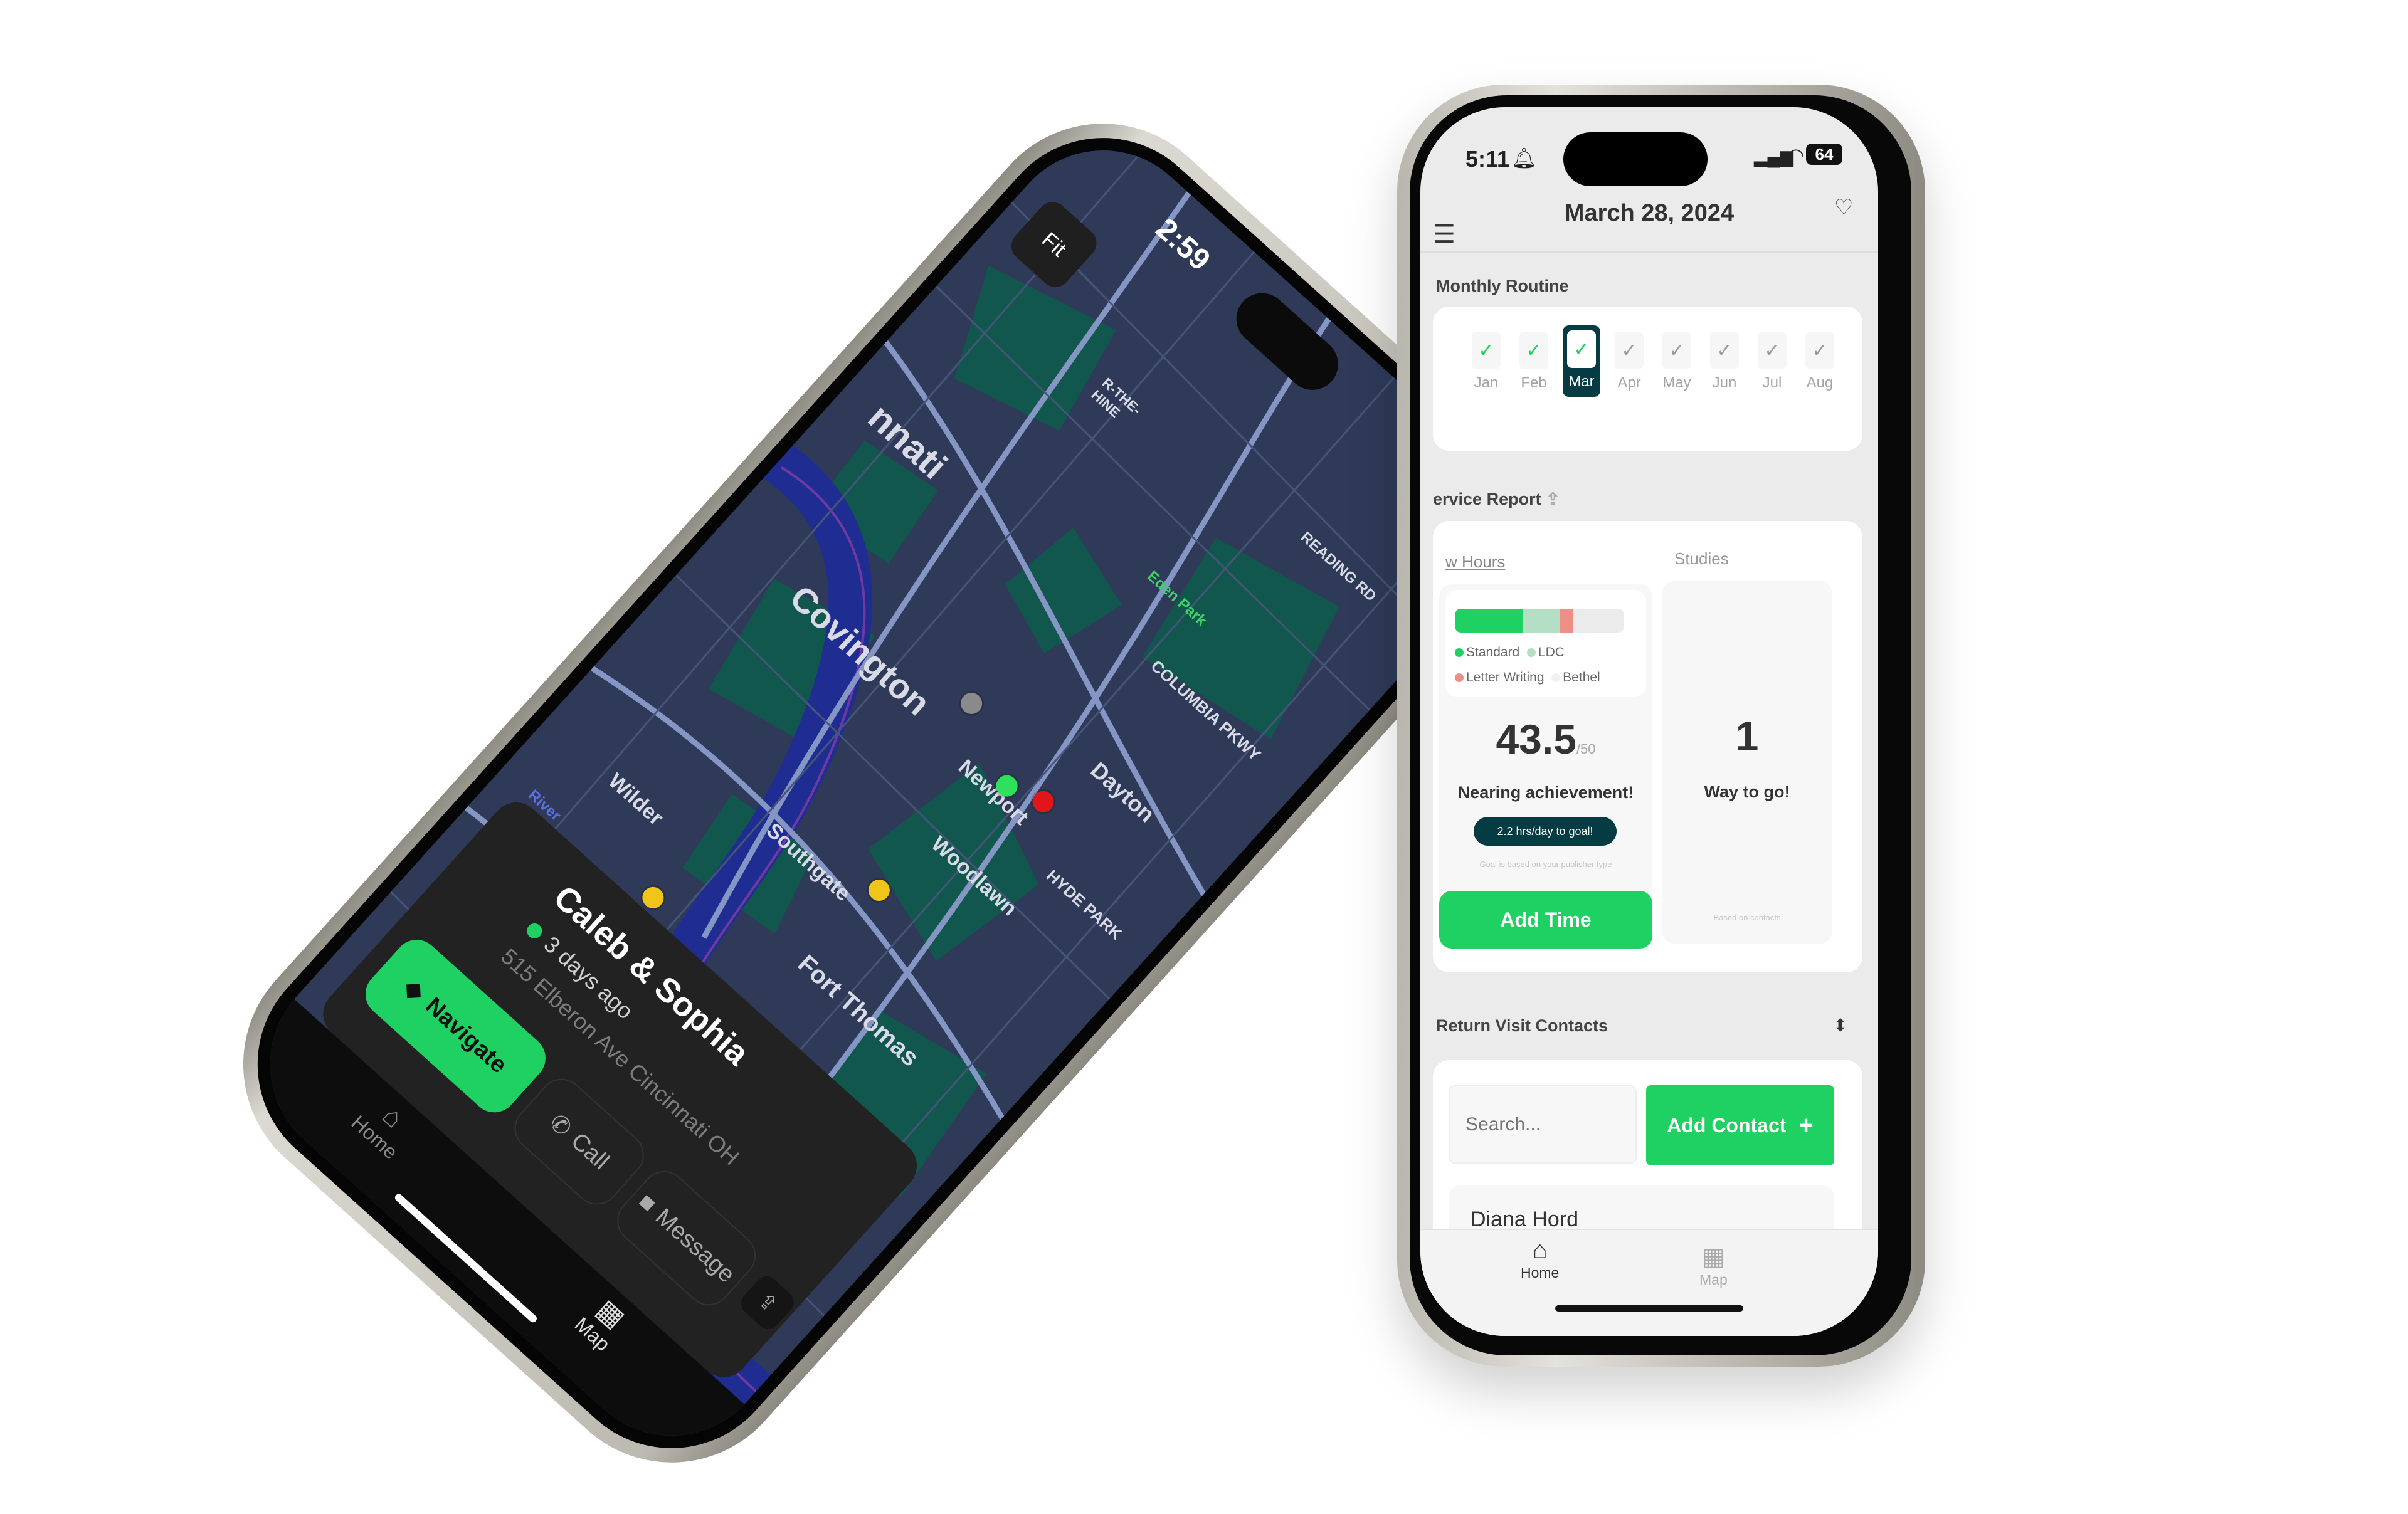  I want to click on legend-label: Standard, so click(1493, 652).